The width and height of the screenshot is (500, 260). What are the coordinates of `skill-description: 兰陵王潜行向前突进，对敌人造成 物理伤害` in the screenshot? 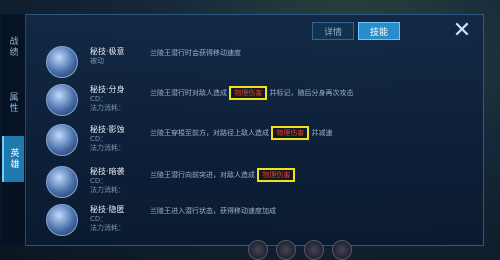 It's located at (310, 175).